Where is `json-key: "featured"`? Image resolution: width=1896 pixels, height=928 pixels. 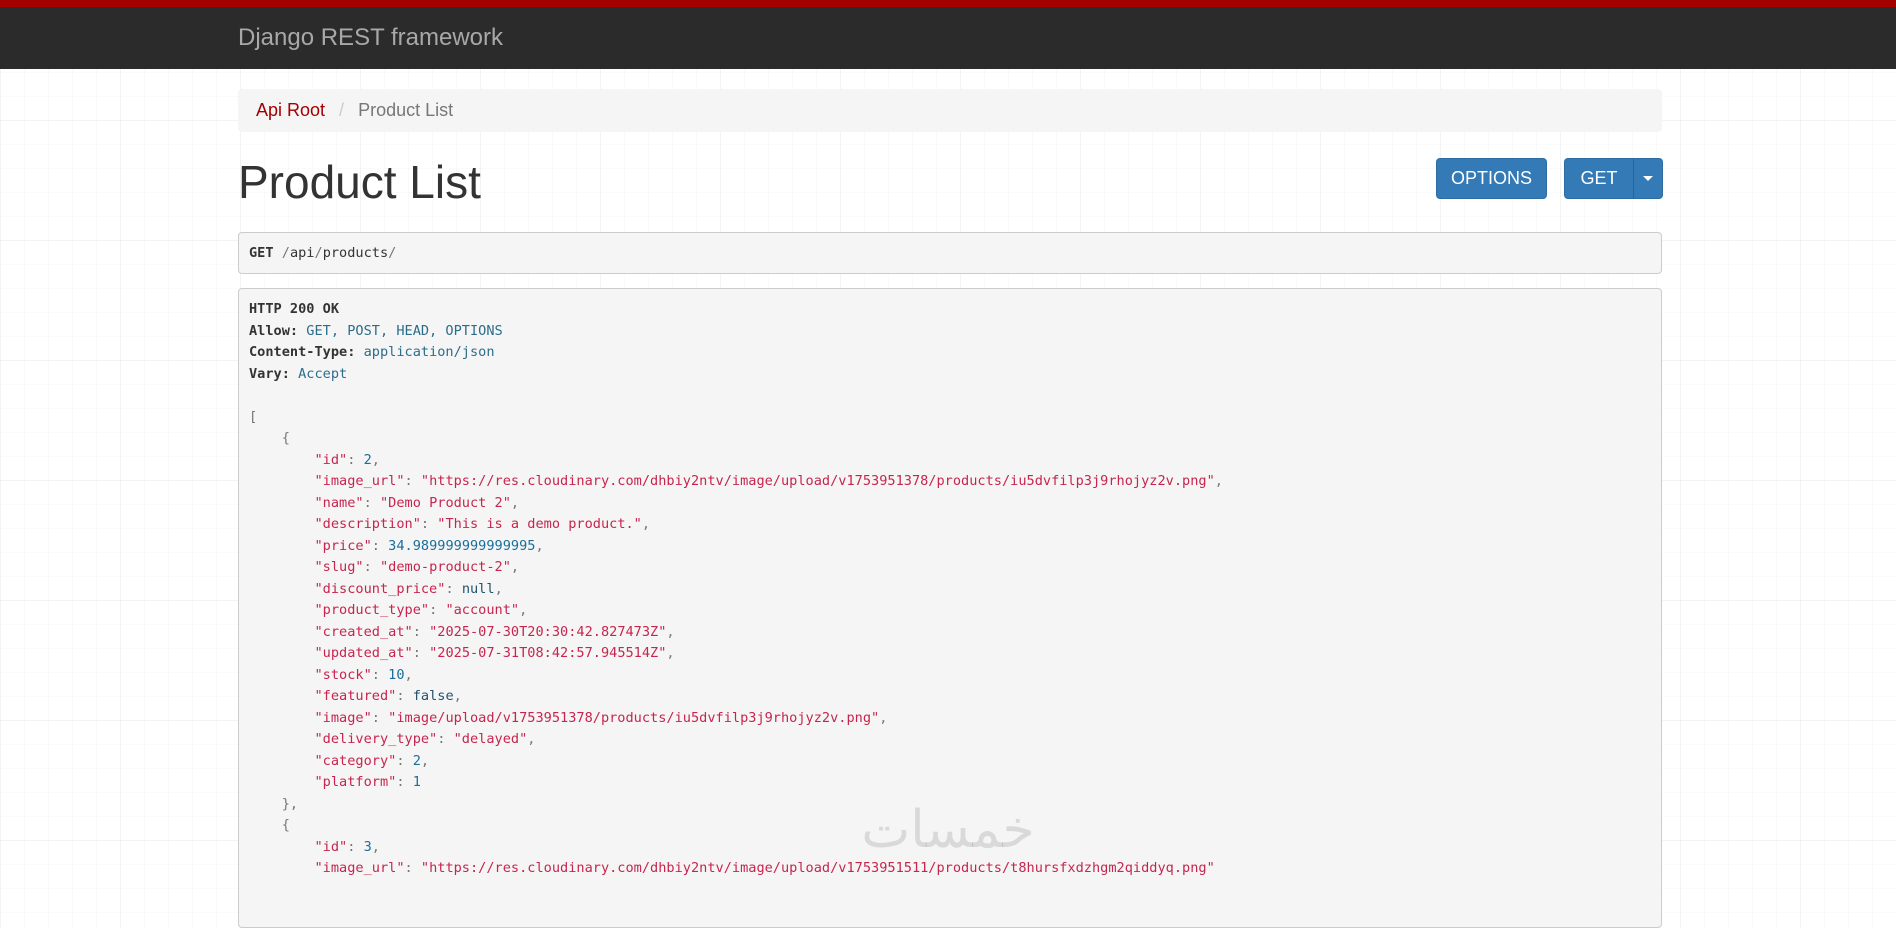 json-key: "featured" is located at coordinates (355, 696).